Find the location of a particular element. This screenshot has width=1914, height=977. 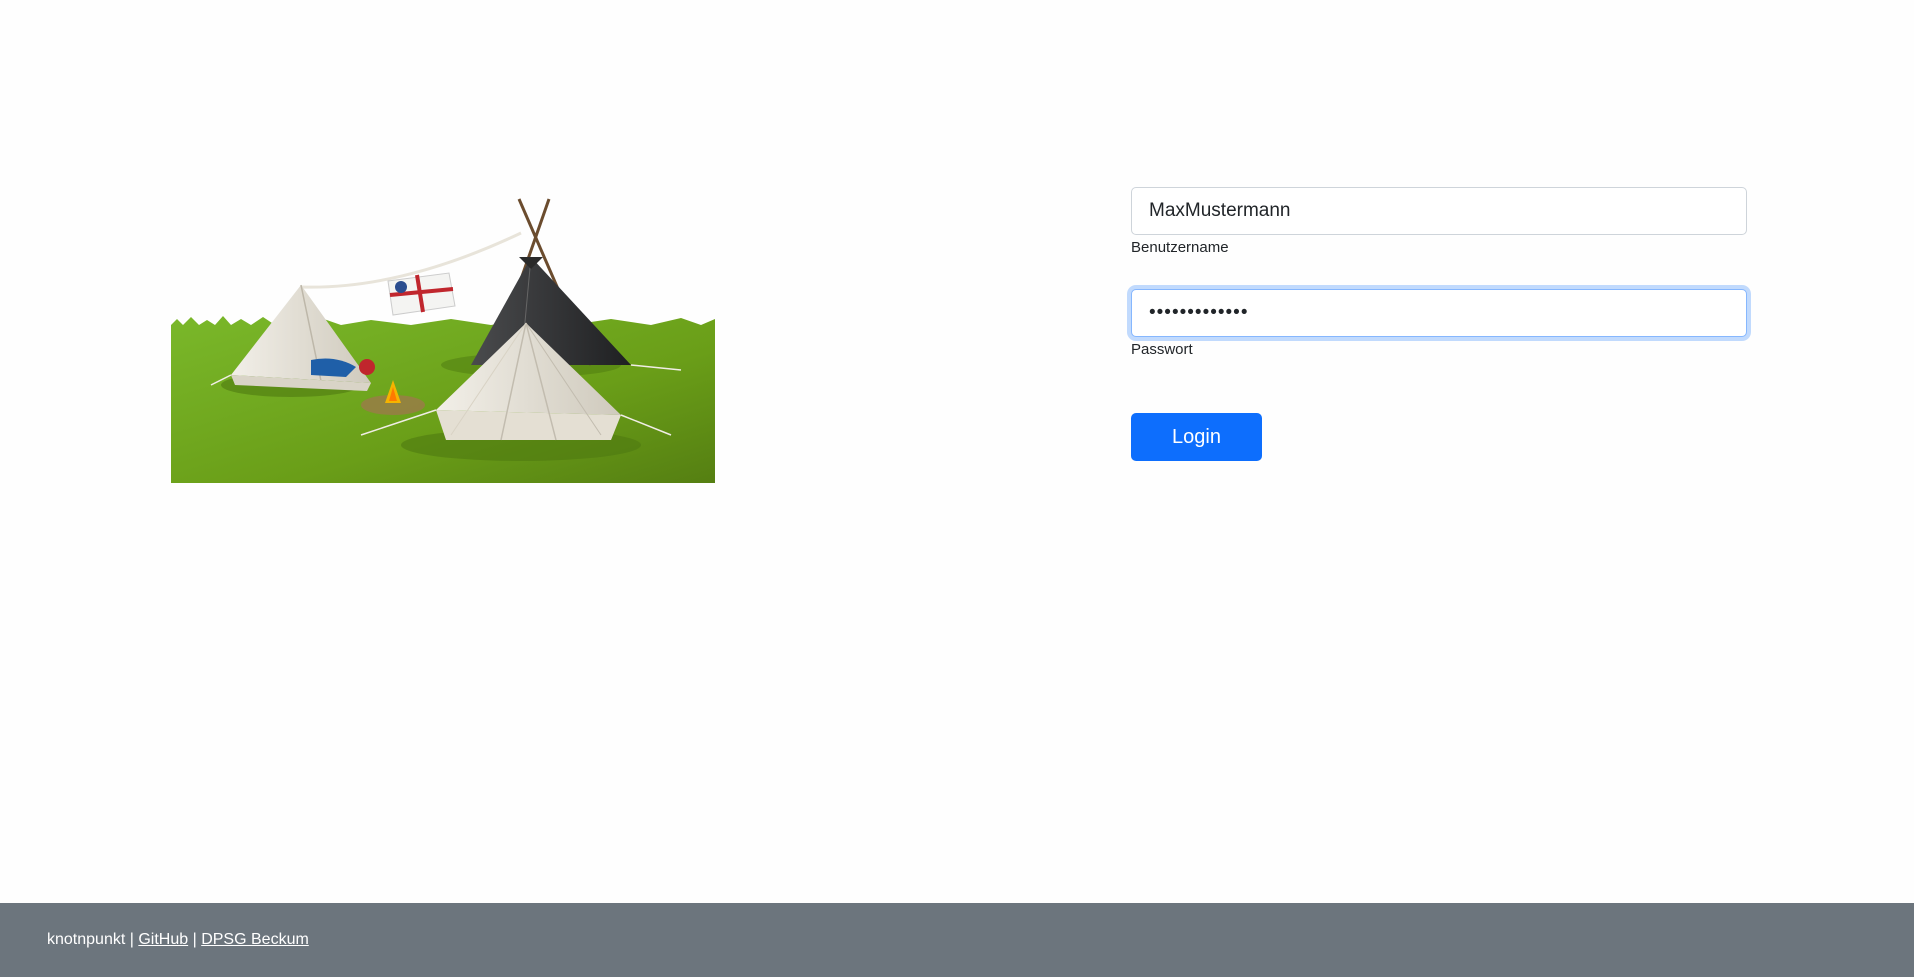

scout-flag is located at coordinates (421, 294).